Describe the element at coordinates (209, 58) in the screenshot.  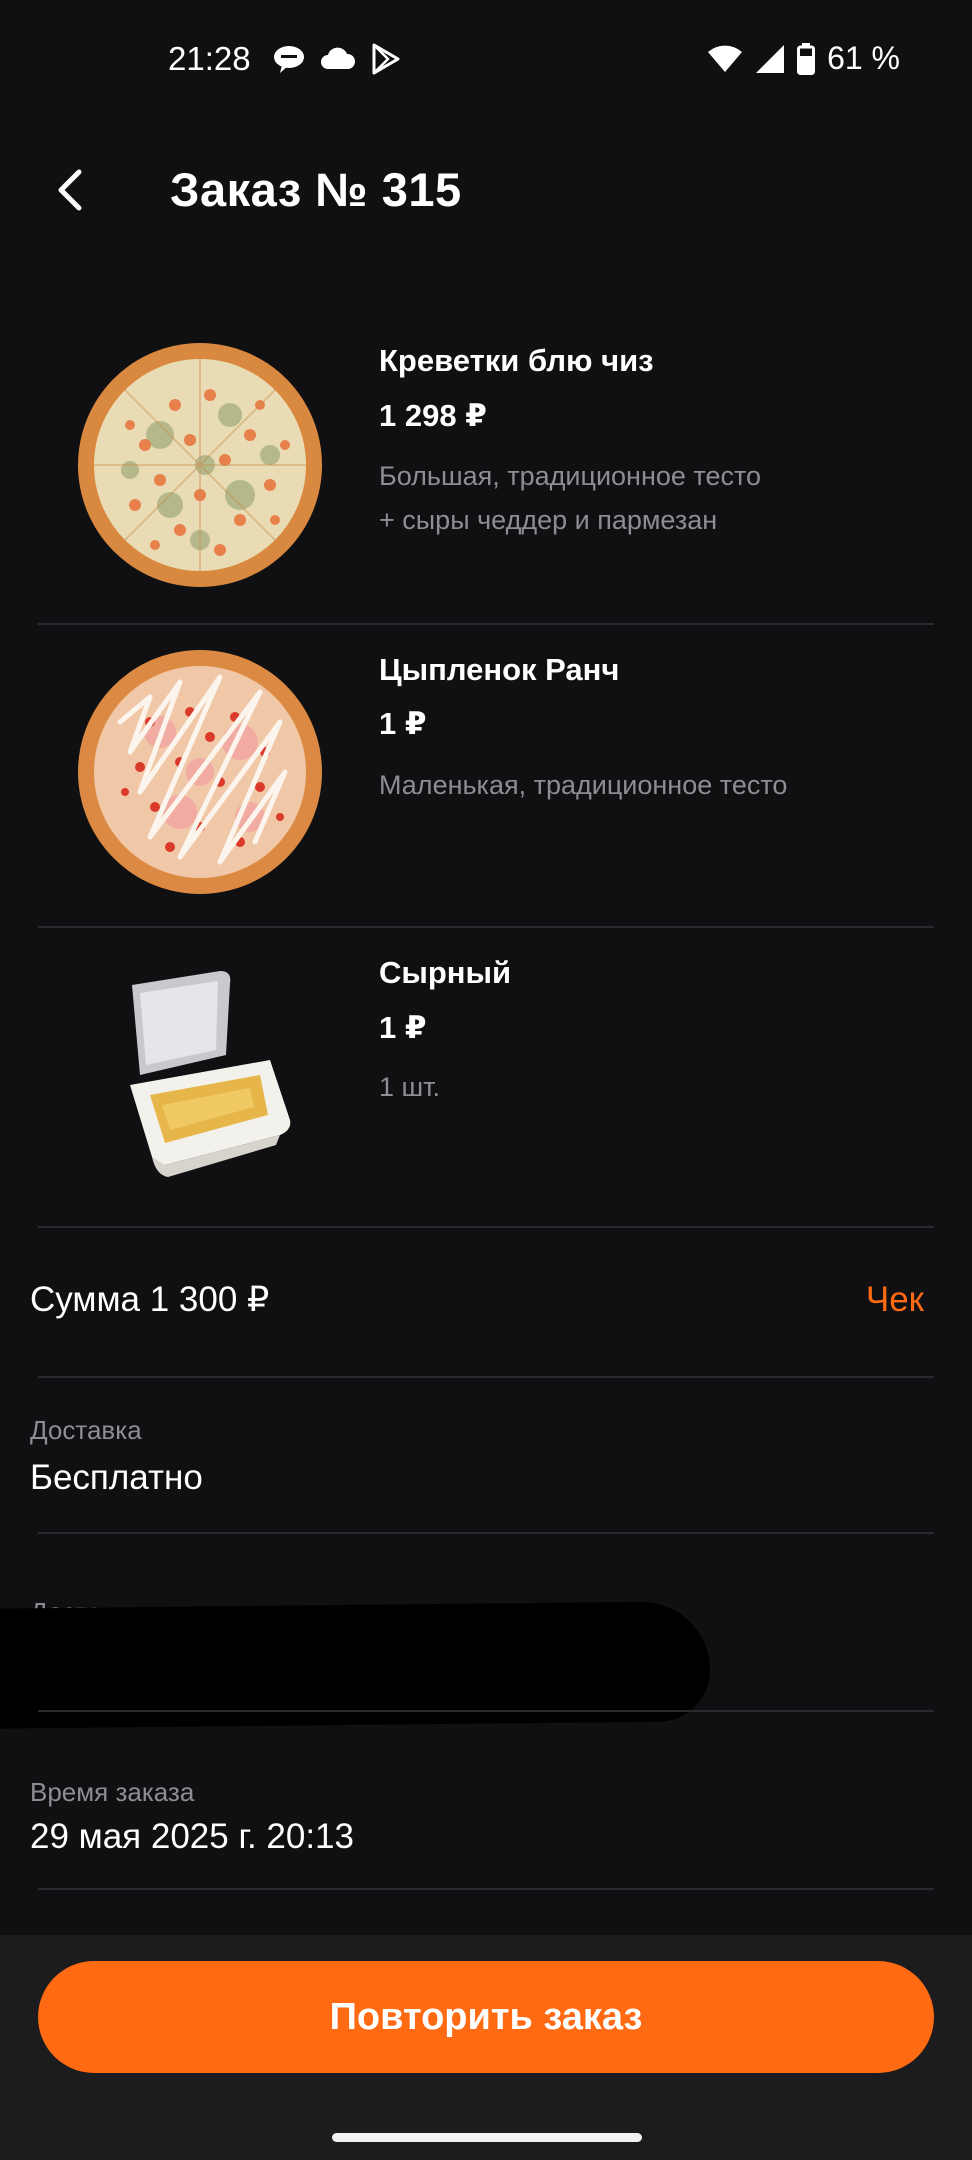
I see `status-time: 21:28` at that location.